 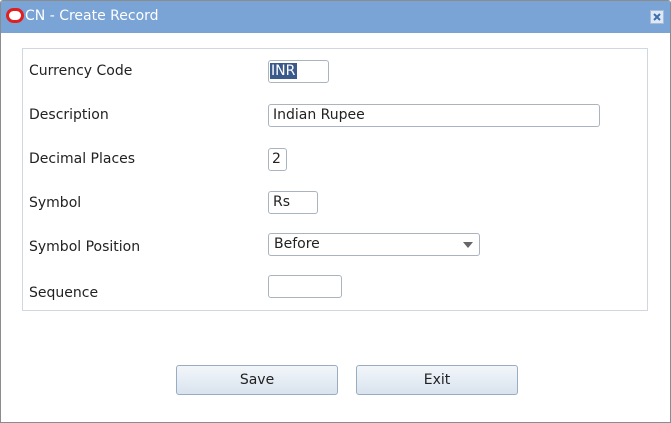 I want to click on symbol-position-label: Symbol Position, so click(x=85, y=247).